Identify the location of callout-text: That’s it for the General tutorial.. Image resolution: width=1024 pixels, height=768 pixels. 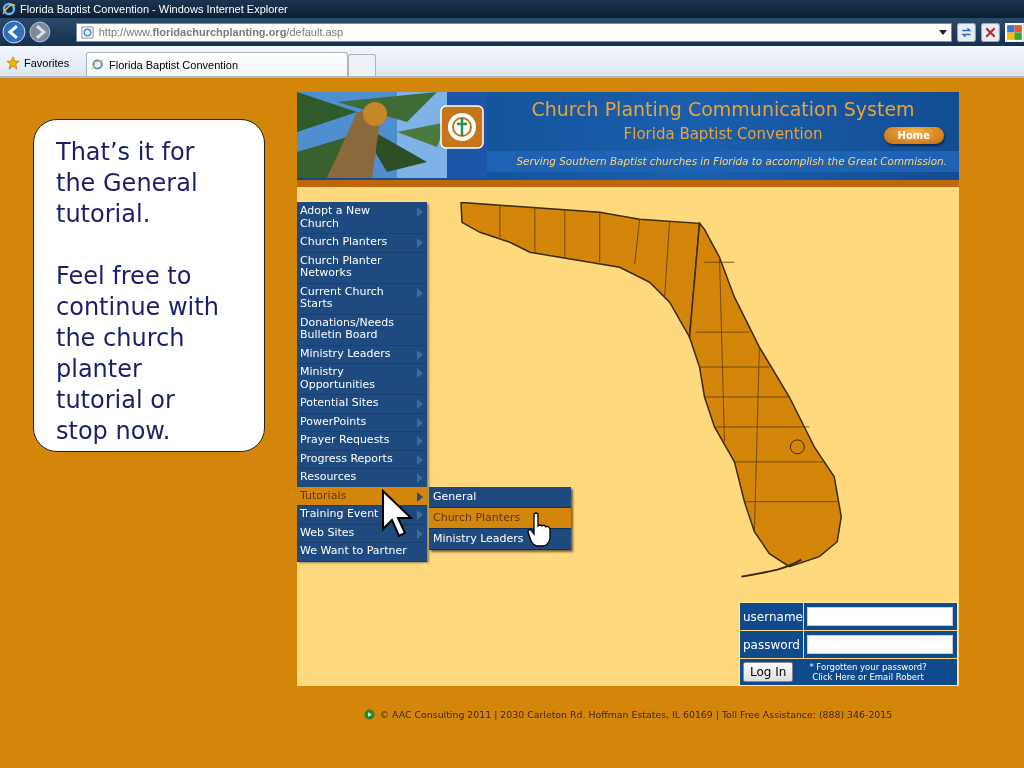
(127, 183).